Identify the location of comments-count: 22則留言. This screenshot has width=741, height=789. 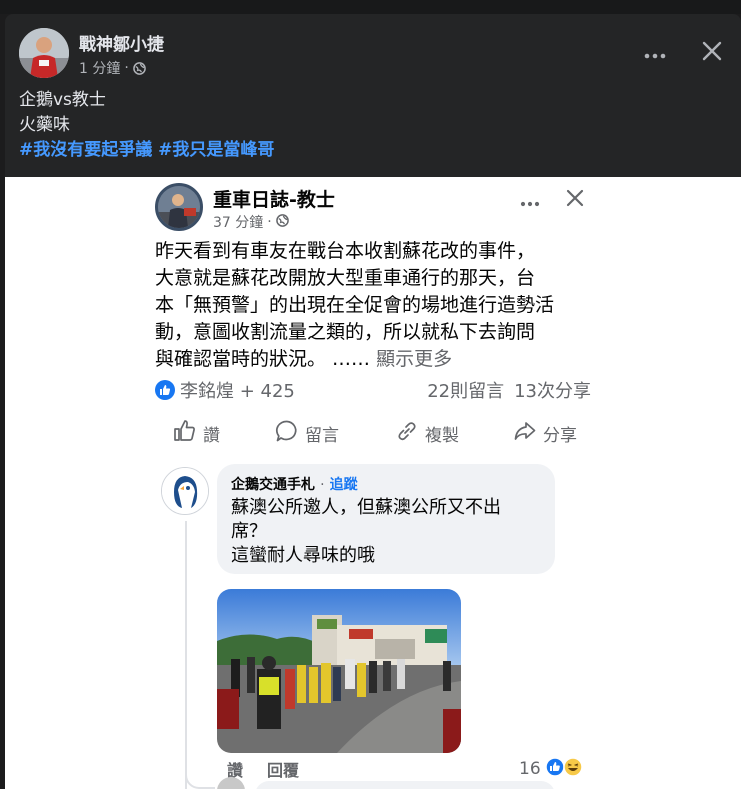
(465, 390).